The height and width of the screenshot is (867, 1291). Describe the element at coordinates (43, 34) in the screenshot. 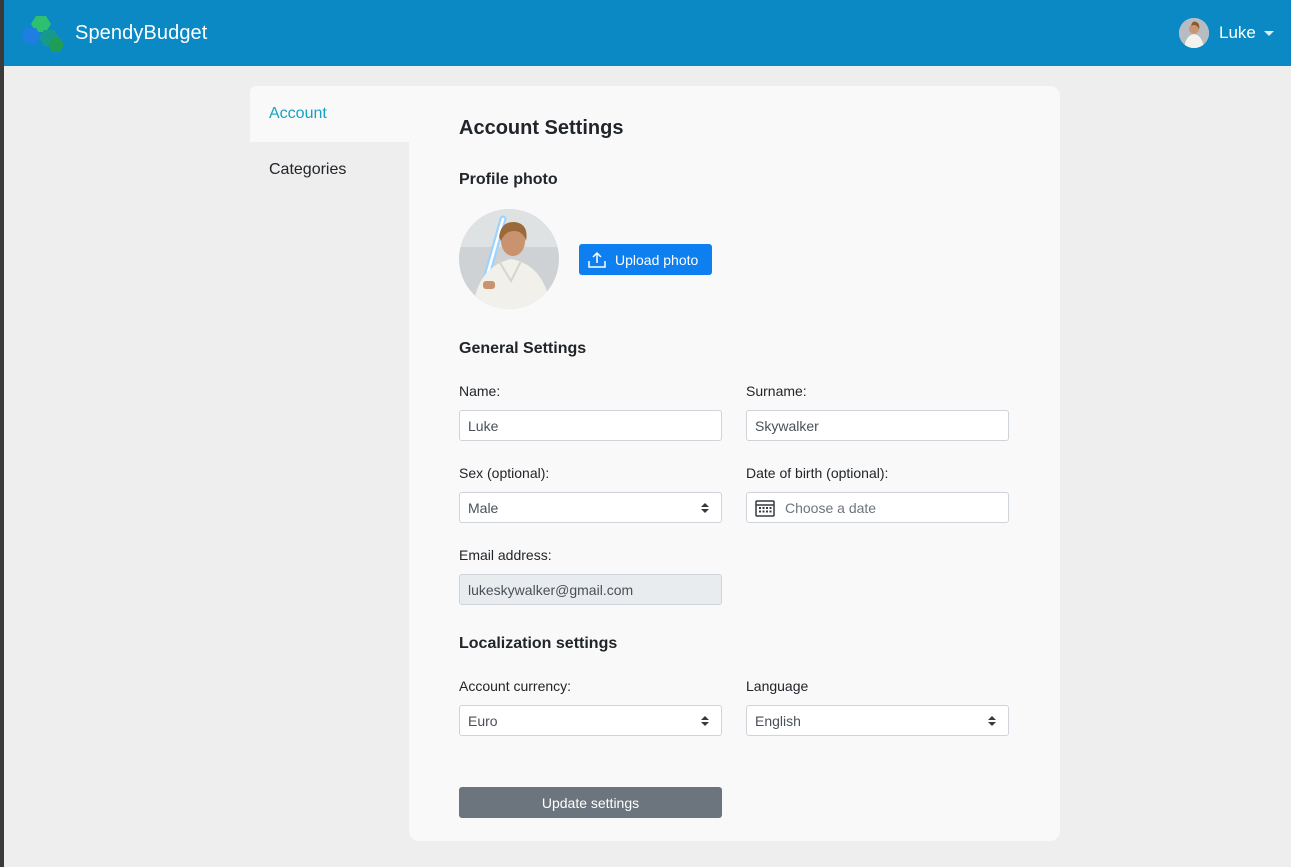

I see `logo-icon` at that location.